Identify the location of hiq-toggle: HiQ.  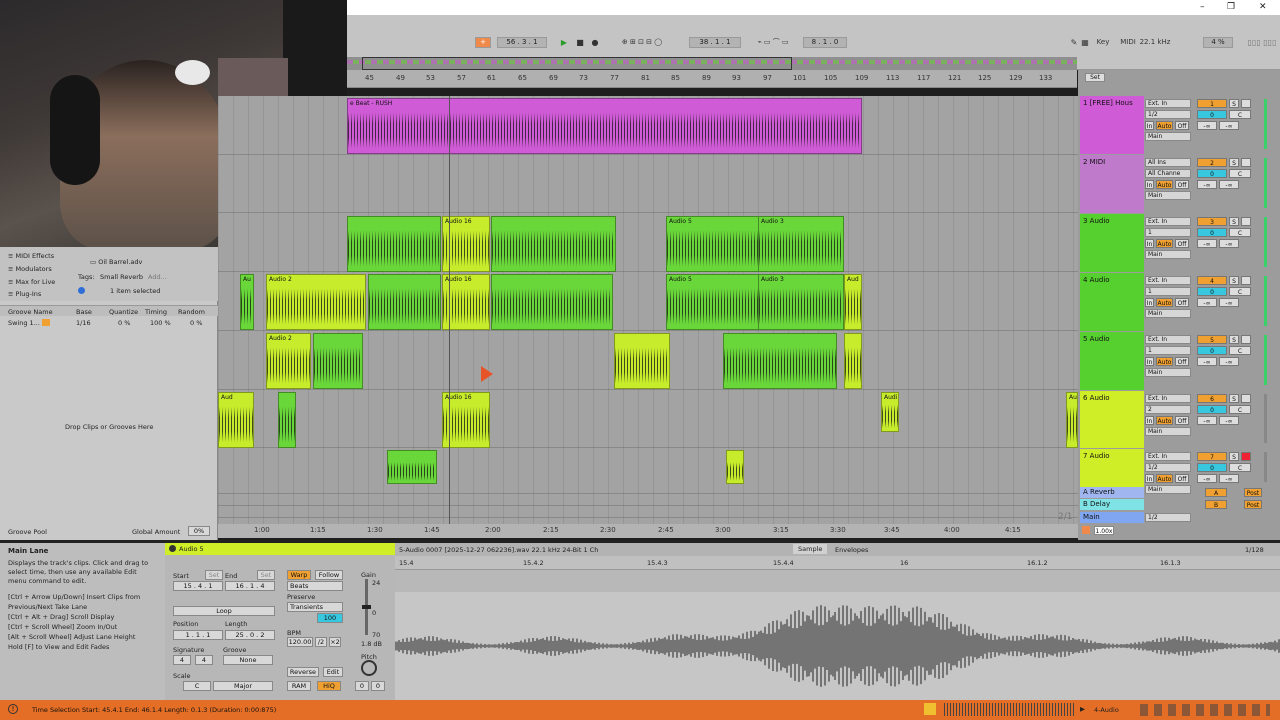
(329, 686).